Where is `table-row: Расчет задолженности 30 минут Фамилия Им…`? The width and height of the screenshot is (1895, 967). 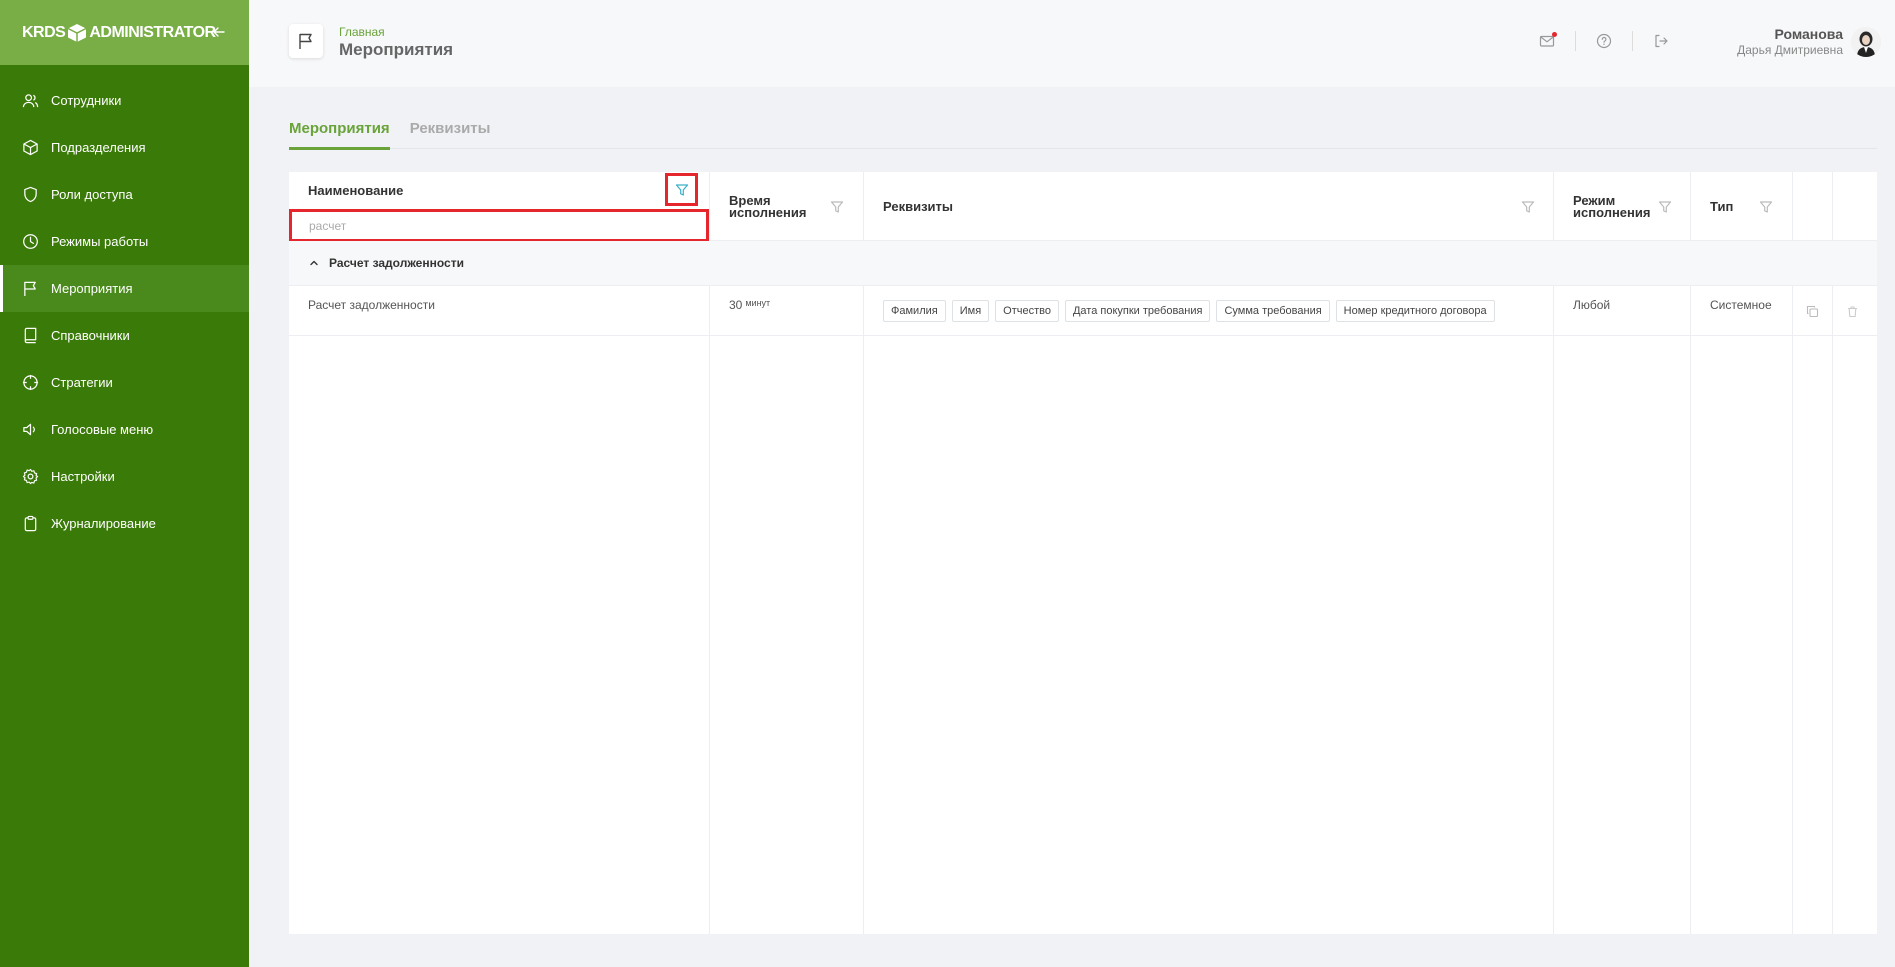
table-row: Расчет задолженности 30 минут Фамилия Им… is located at coordinates (1083, 311).